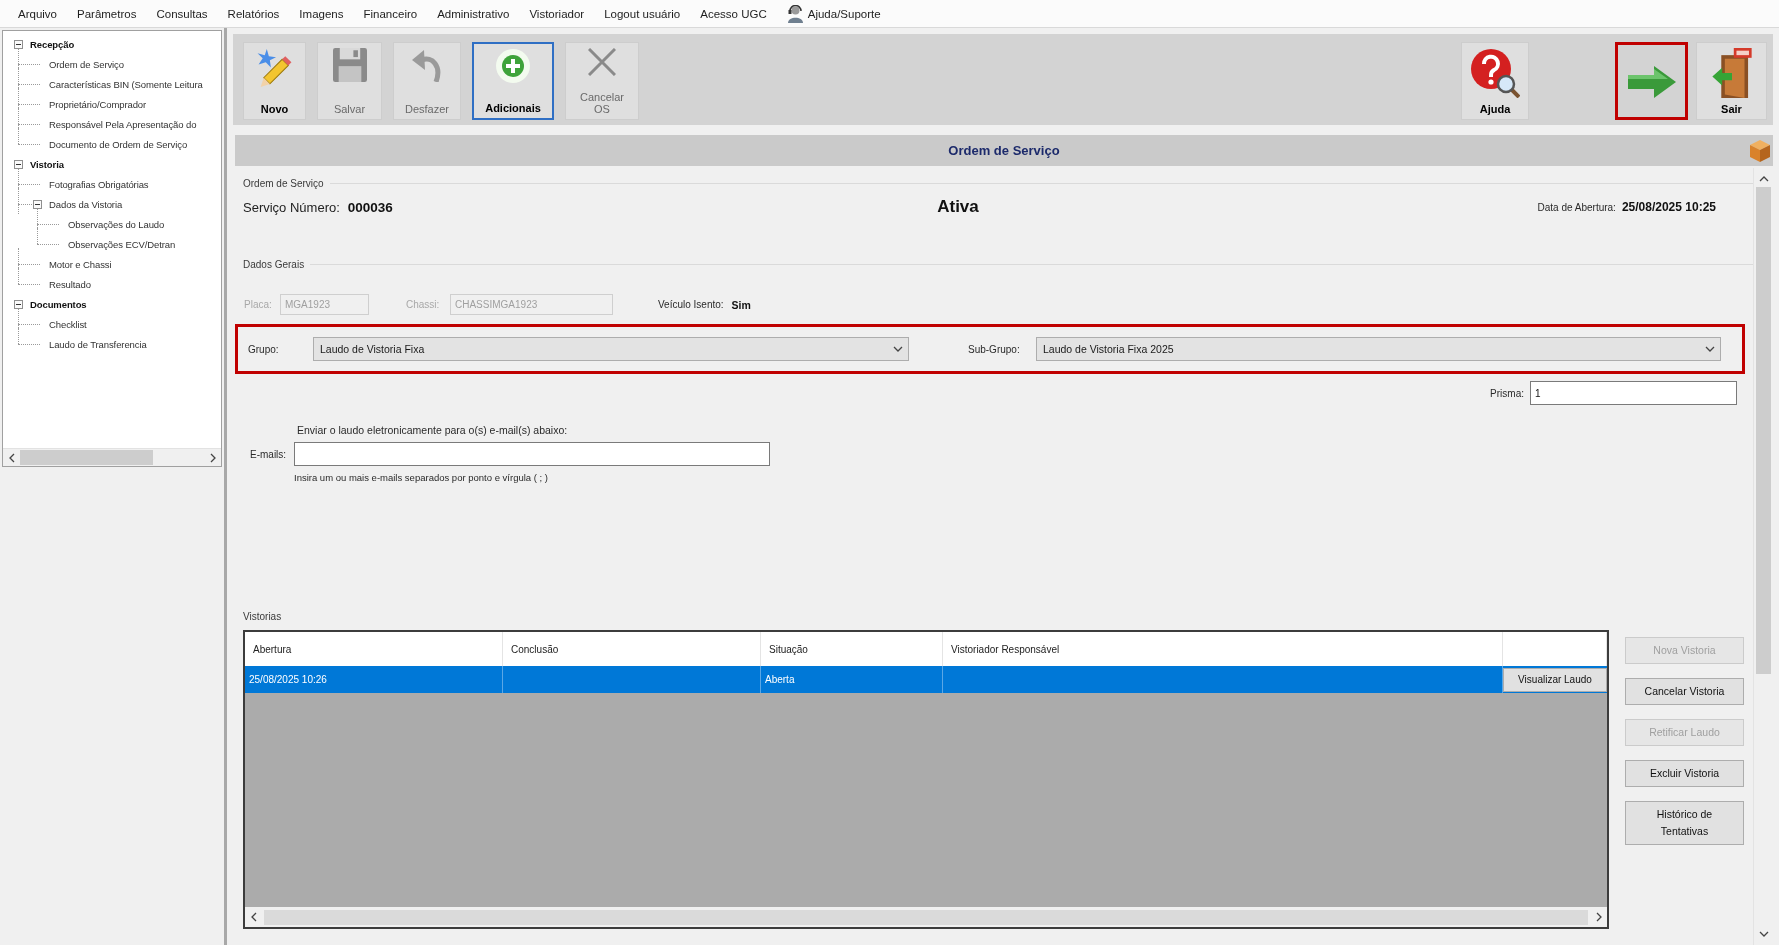 This screenshot has width=1779, height=945. I want to click on tree-item: Documento de Ordem de Serviço, so click(118, 144).